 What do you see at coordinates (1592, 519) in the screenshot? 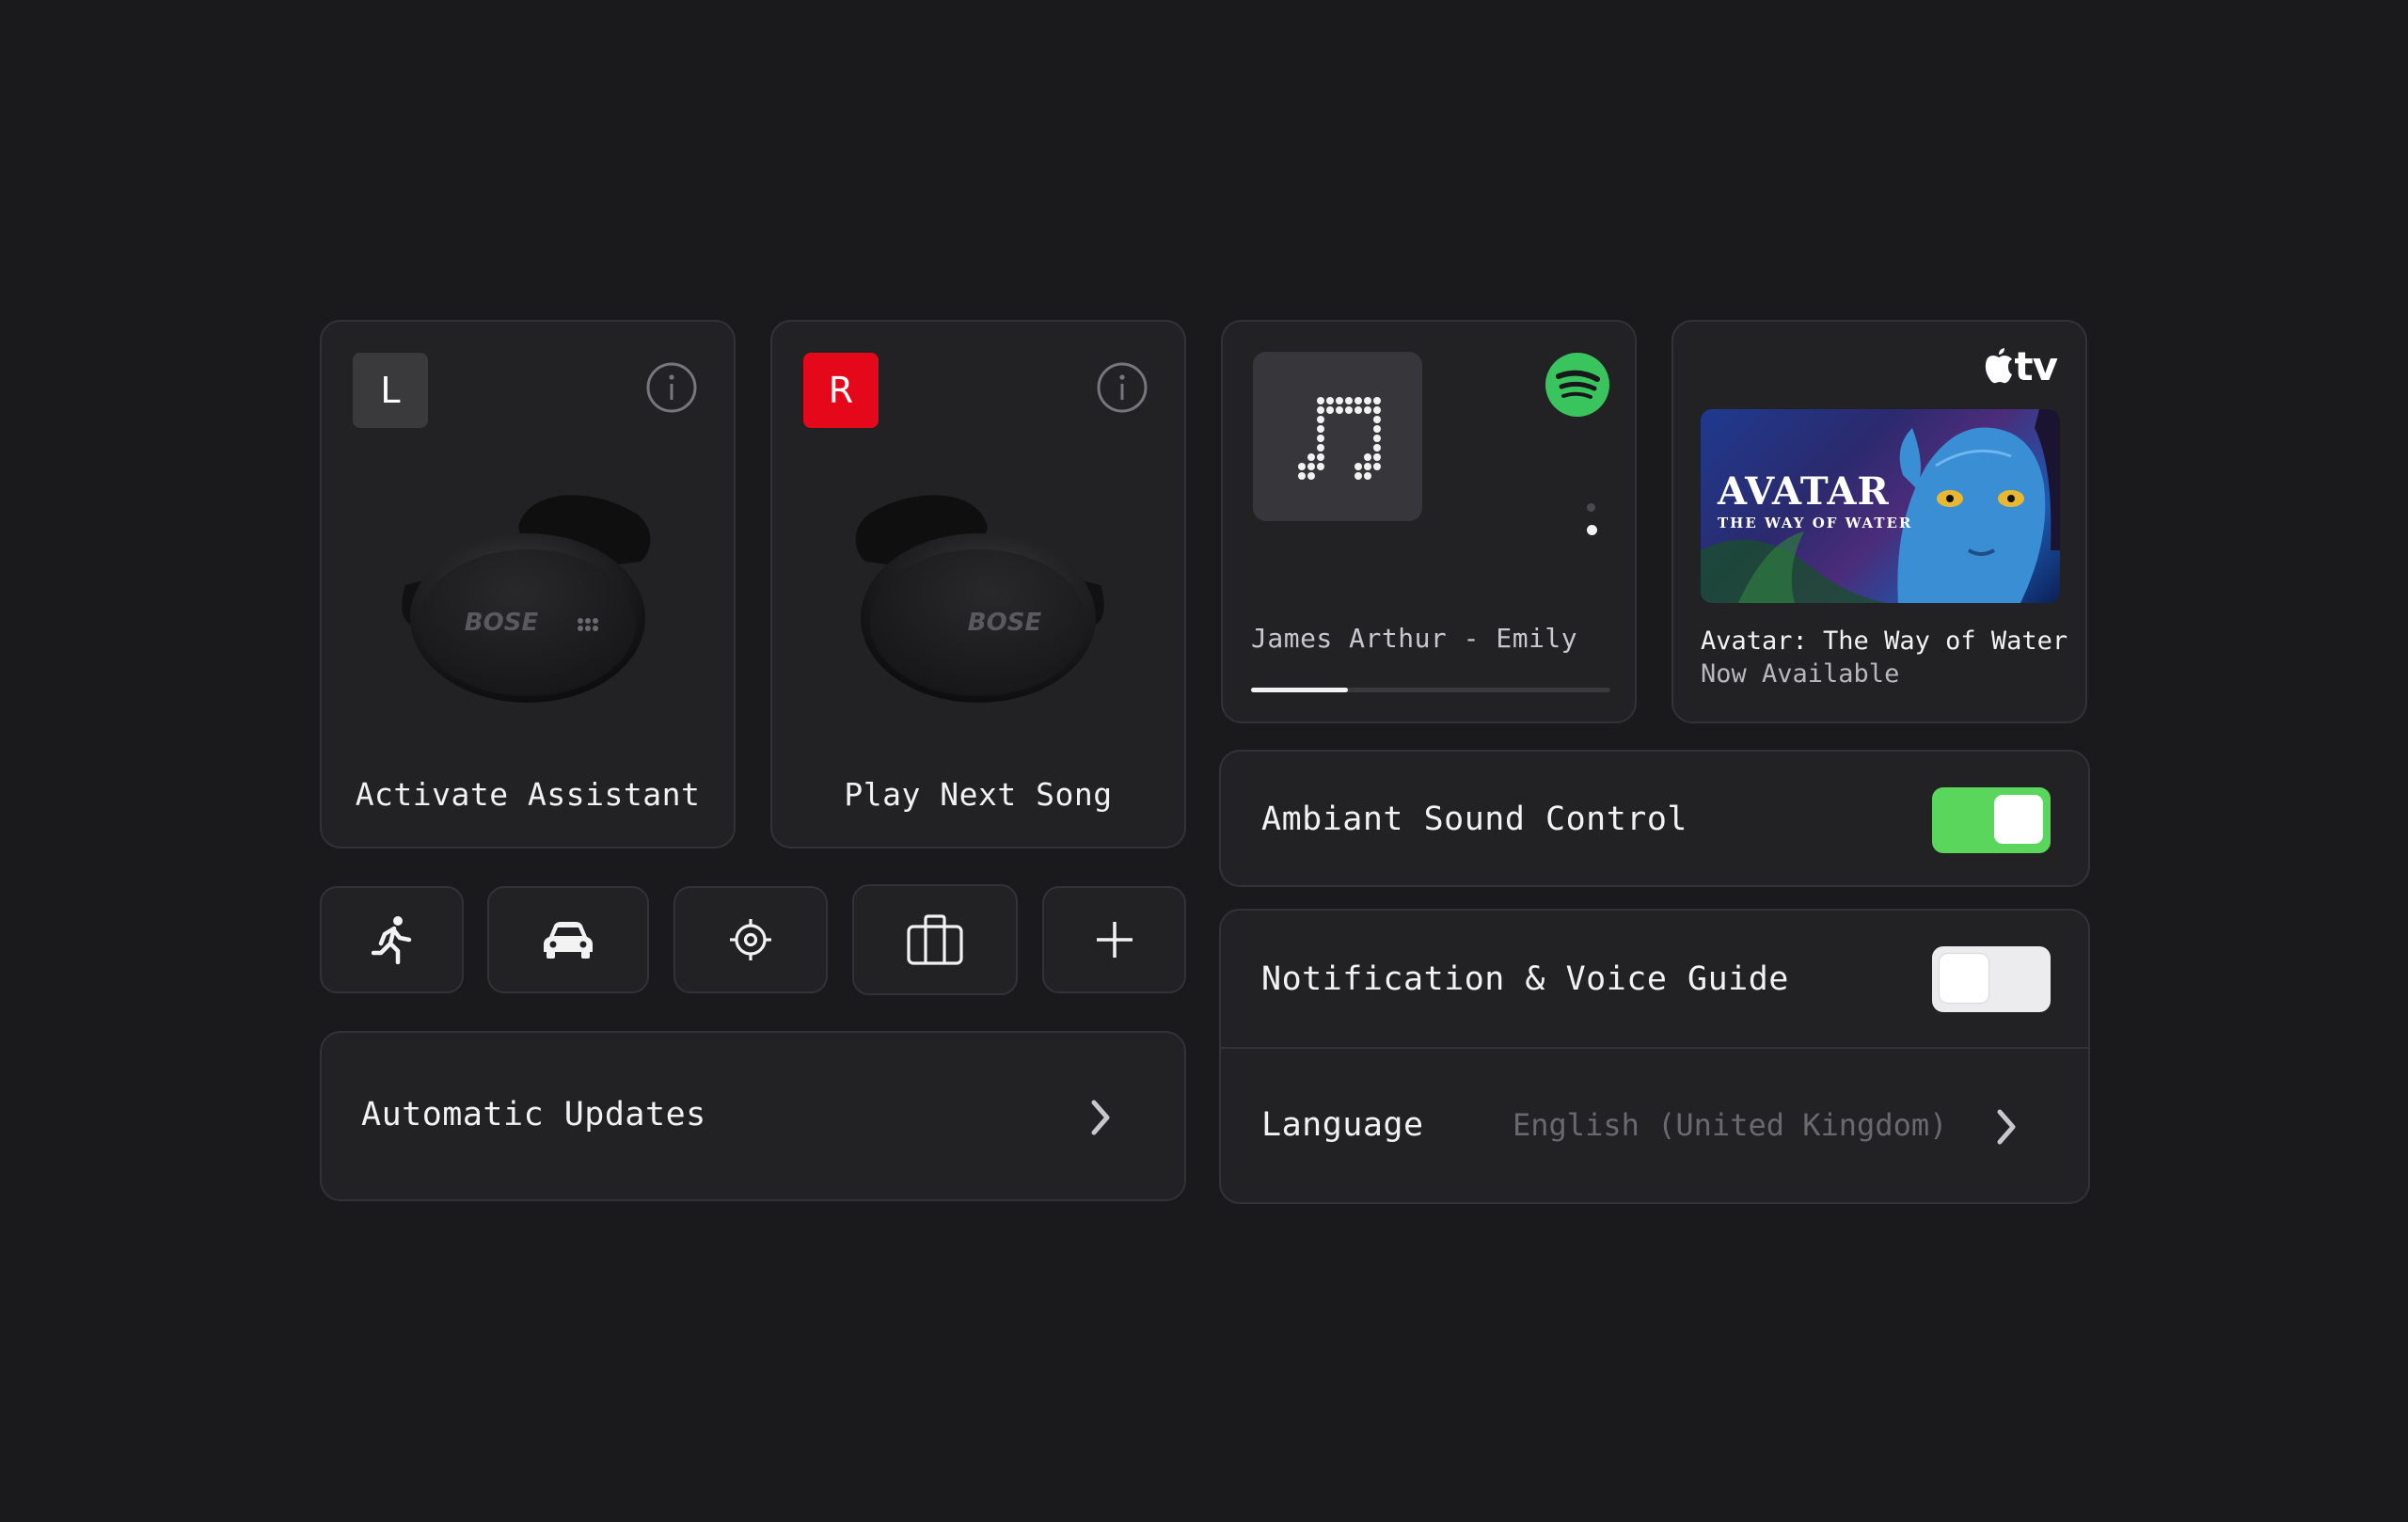
I see `page-indicator` at bounding box center [1592, 519].